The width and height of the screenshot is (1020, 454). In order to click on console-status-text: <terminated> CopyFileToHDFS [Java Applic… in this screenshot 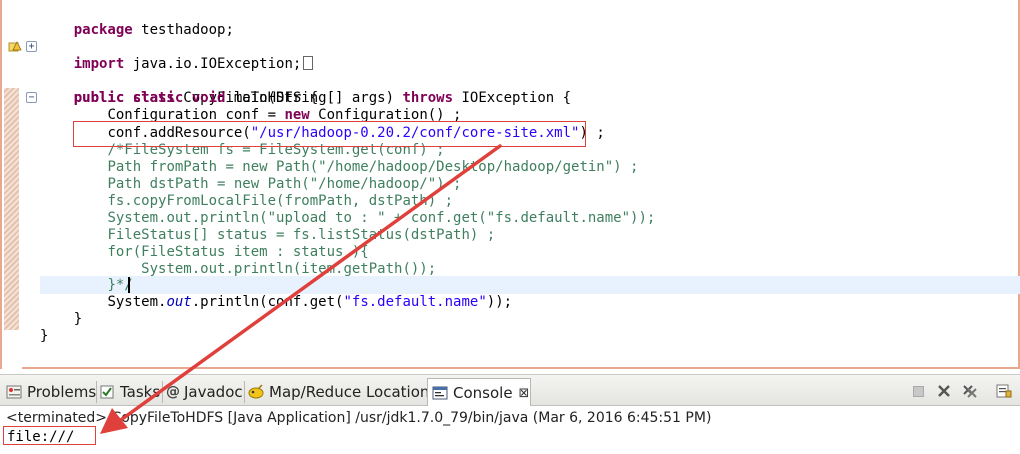, I will do `click(359, 418)`.